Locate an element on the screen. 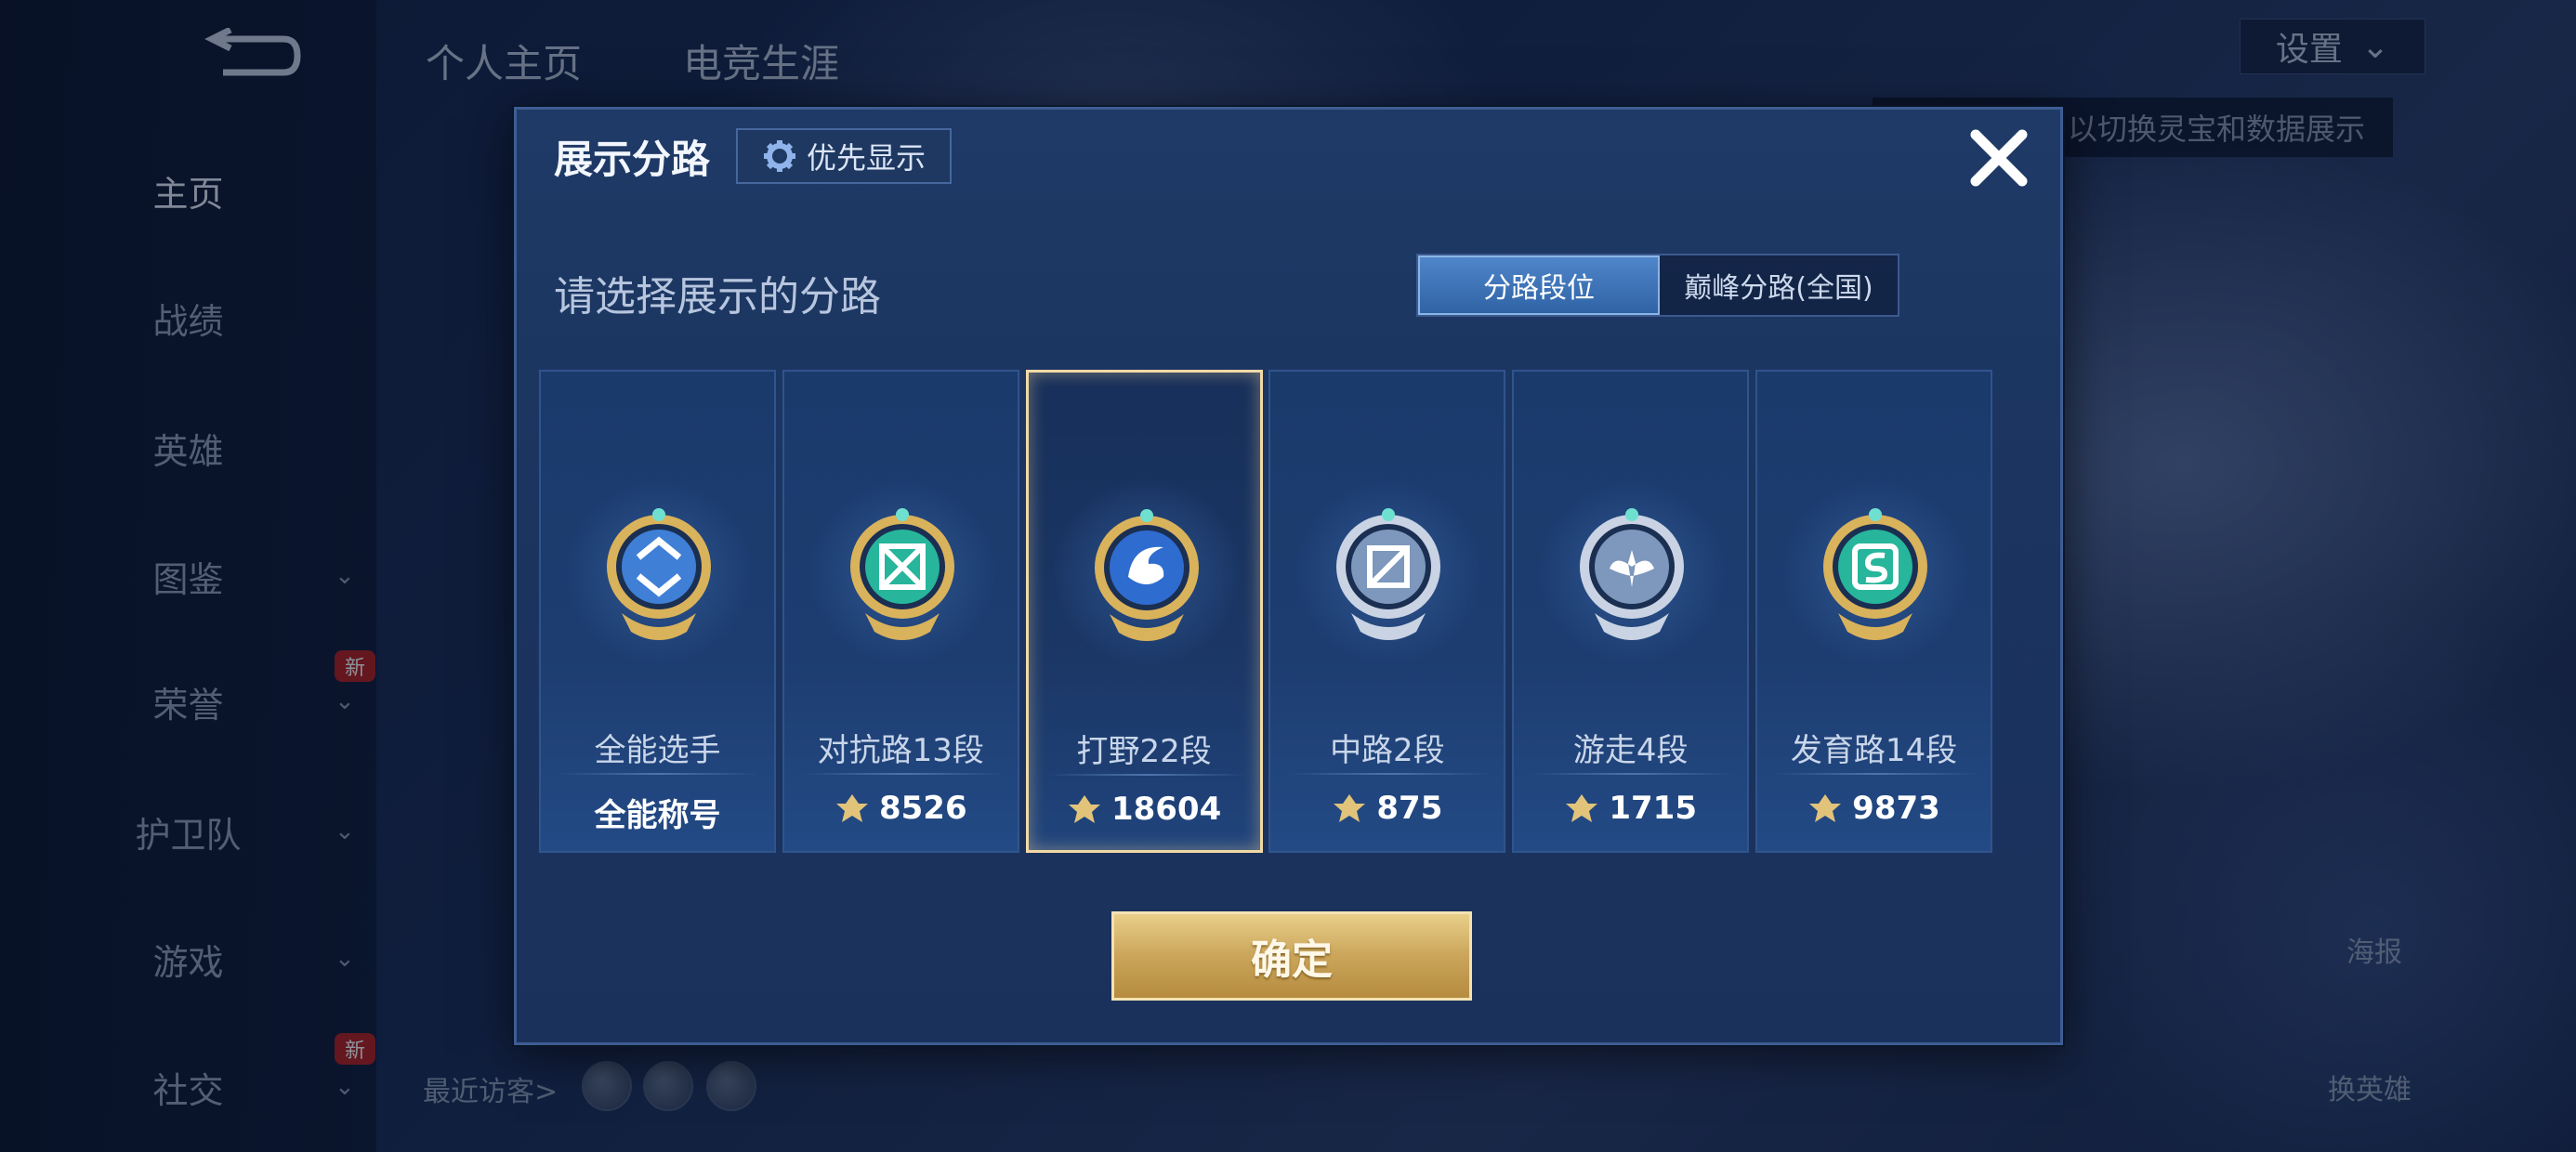 The width and height of the screenshot is (2576, 1152). close-button is located at coordinates (1999, 158).